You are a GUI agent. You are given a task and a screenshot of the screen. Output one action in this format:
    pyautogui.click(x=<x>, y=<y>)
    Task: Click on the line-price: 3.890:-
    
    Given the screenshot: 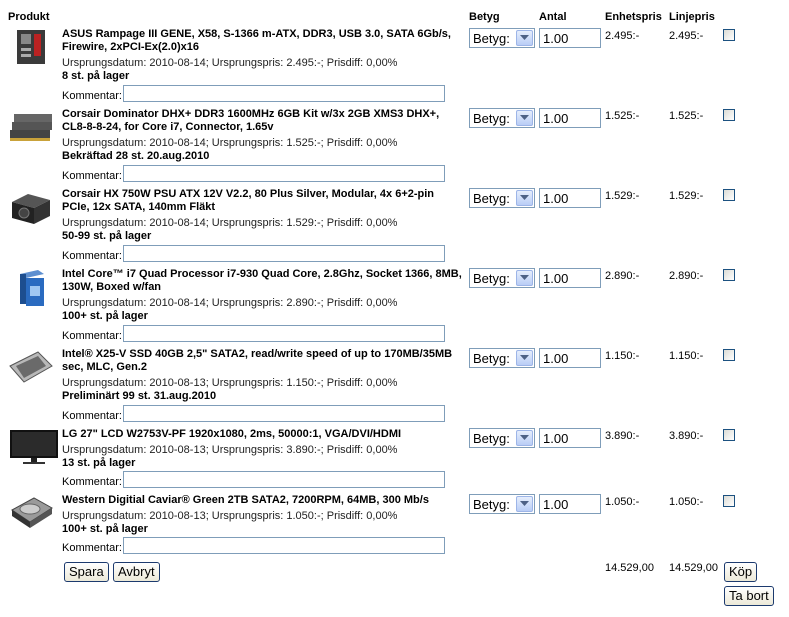 What is the action you would take?
    pyautogui.click(x=686, y=436)
    